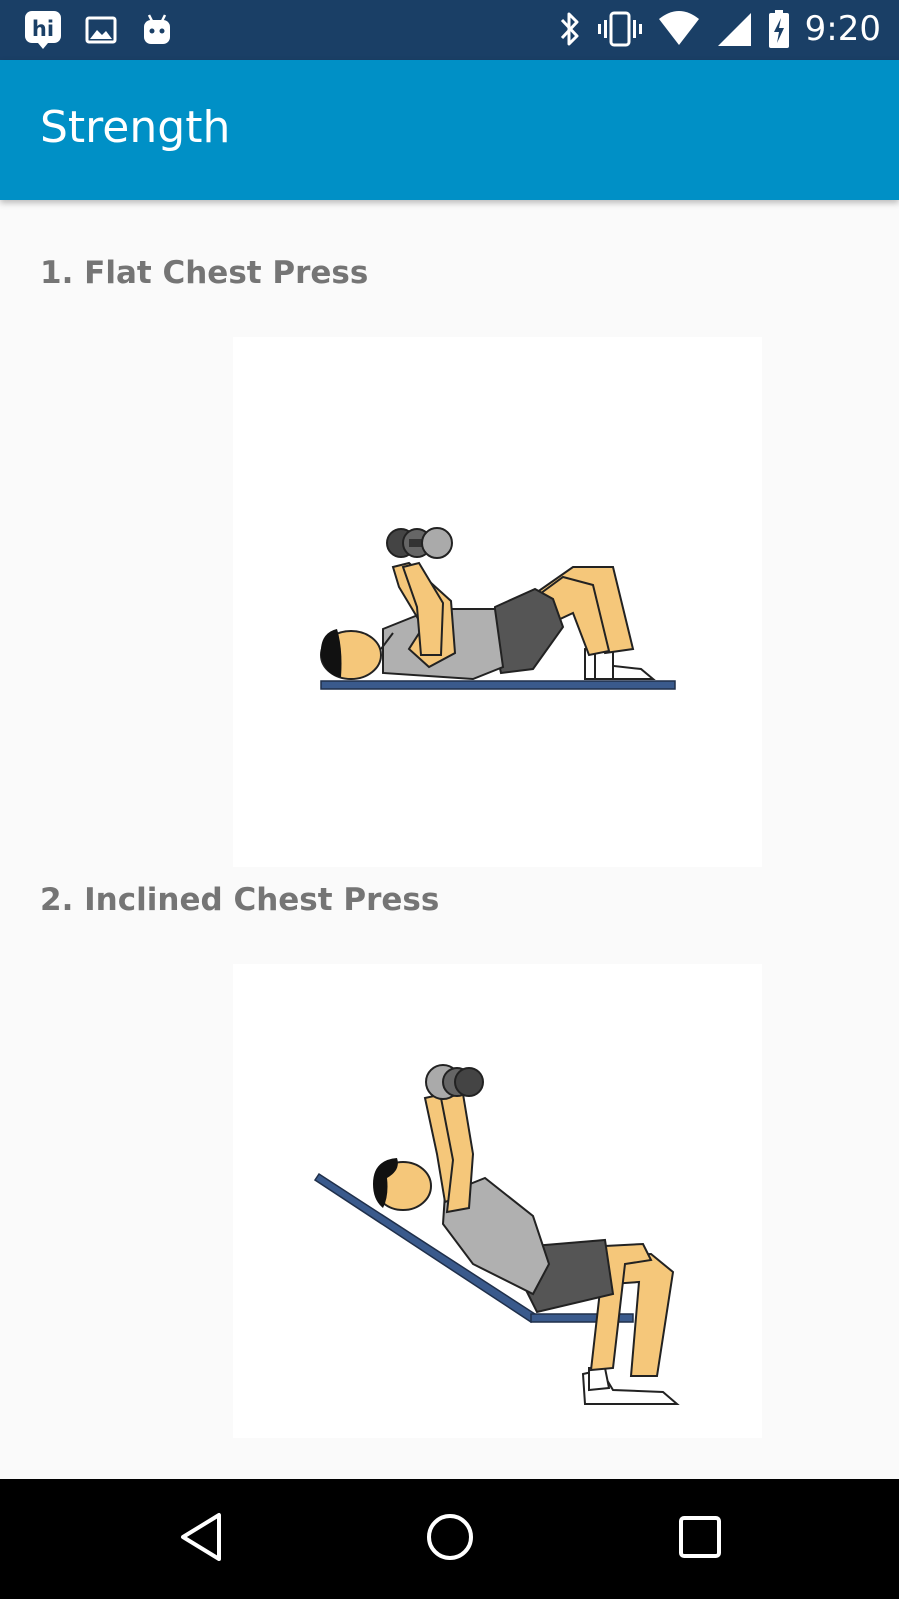  I want to click on svg-text: hi, so click(43, 29).